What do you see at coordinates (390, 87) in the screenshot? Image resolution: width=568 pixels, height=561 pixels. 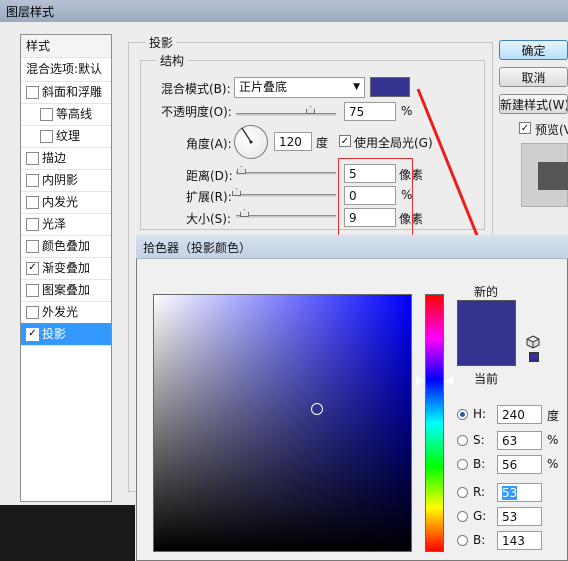 I see `shadow-color-swatch` at bounding box center [390, 87].